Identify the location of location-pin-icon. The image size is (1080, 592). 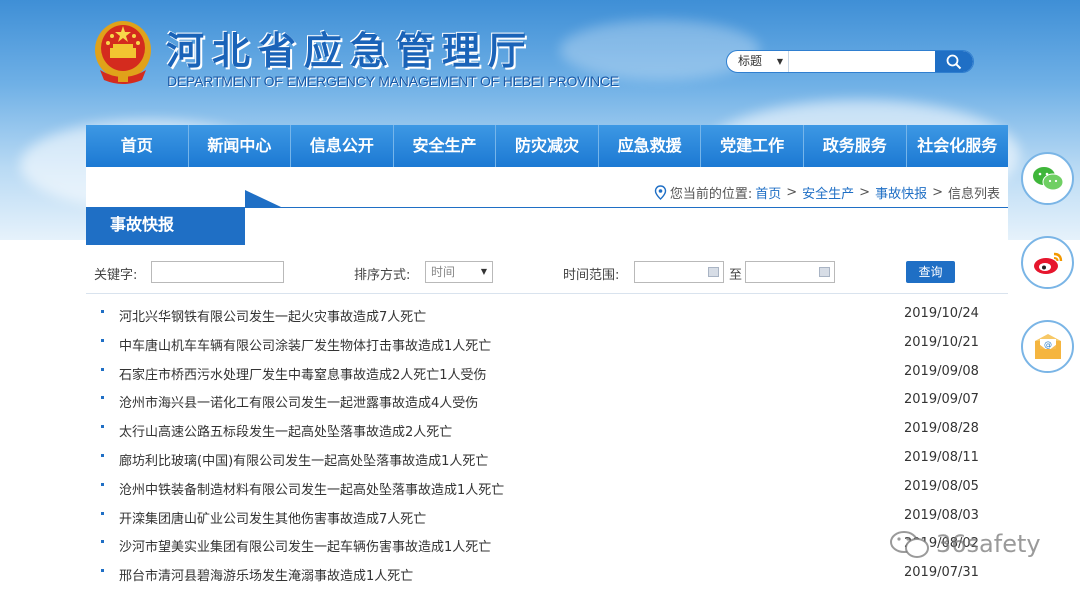
(660, 192).